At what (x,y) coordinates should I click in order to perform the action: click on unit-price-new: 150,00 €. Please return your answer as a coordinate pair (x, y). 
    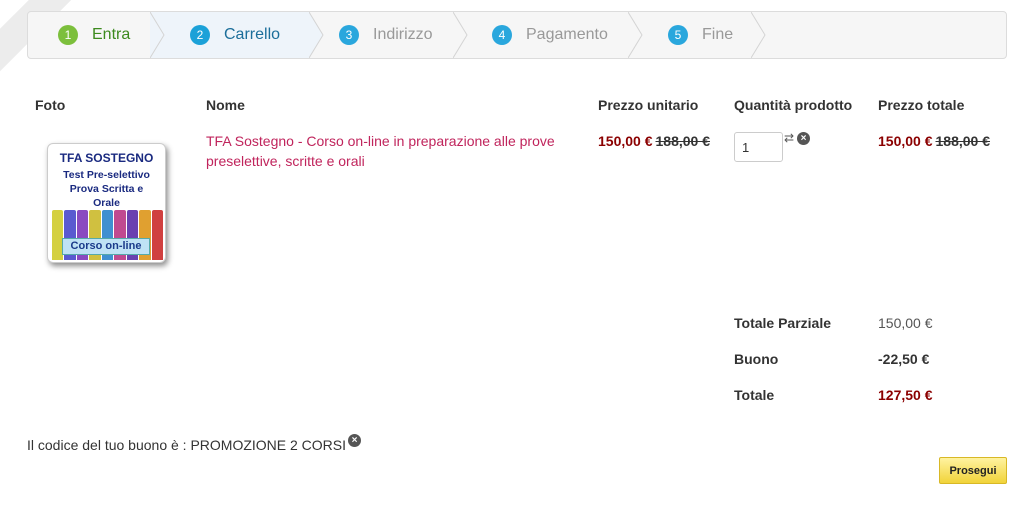
    Looking at the image, I should click on (625, 141).